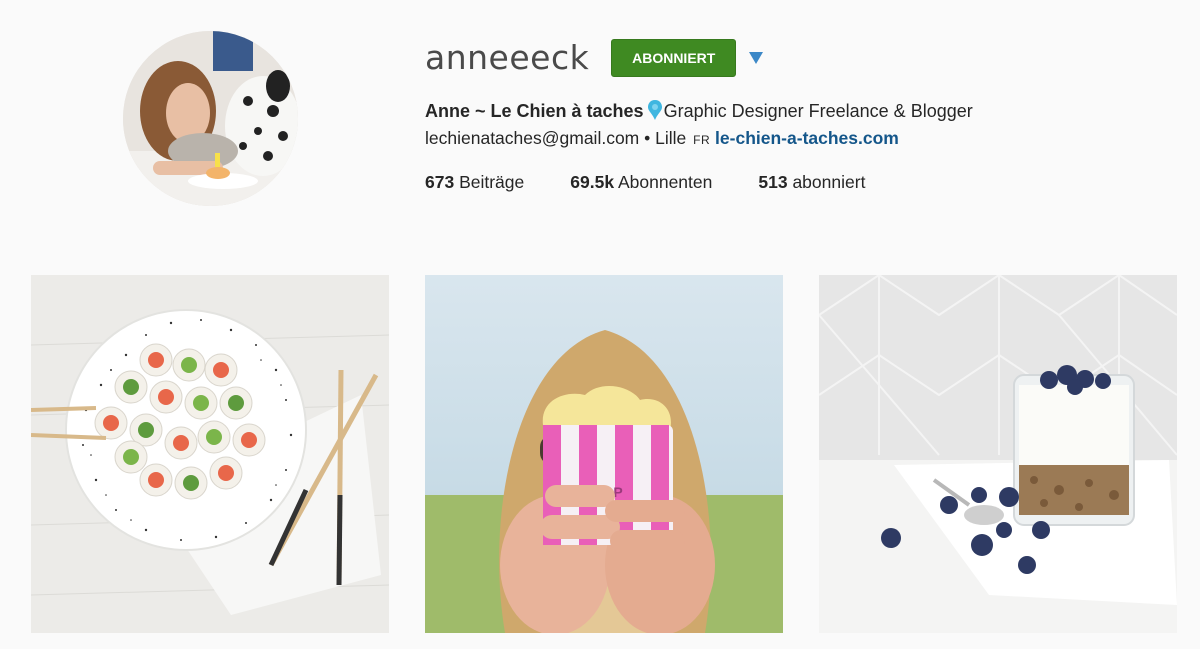  I want to click on language-tag: FR, so click(702, 140).